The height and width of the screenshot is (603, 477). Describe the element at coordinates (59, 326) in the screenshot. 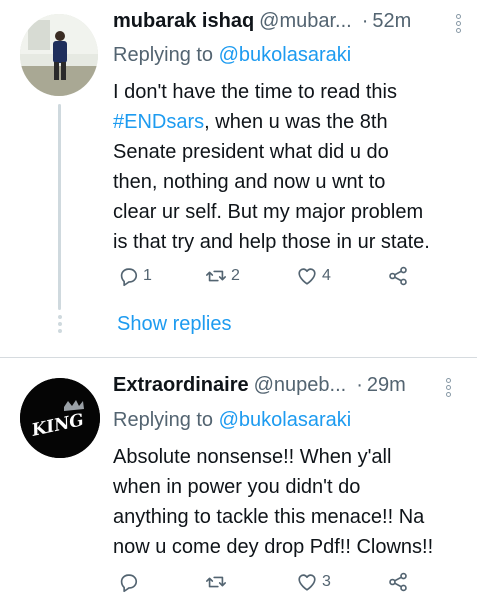

I see `thread-continuation-dots` at that location.